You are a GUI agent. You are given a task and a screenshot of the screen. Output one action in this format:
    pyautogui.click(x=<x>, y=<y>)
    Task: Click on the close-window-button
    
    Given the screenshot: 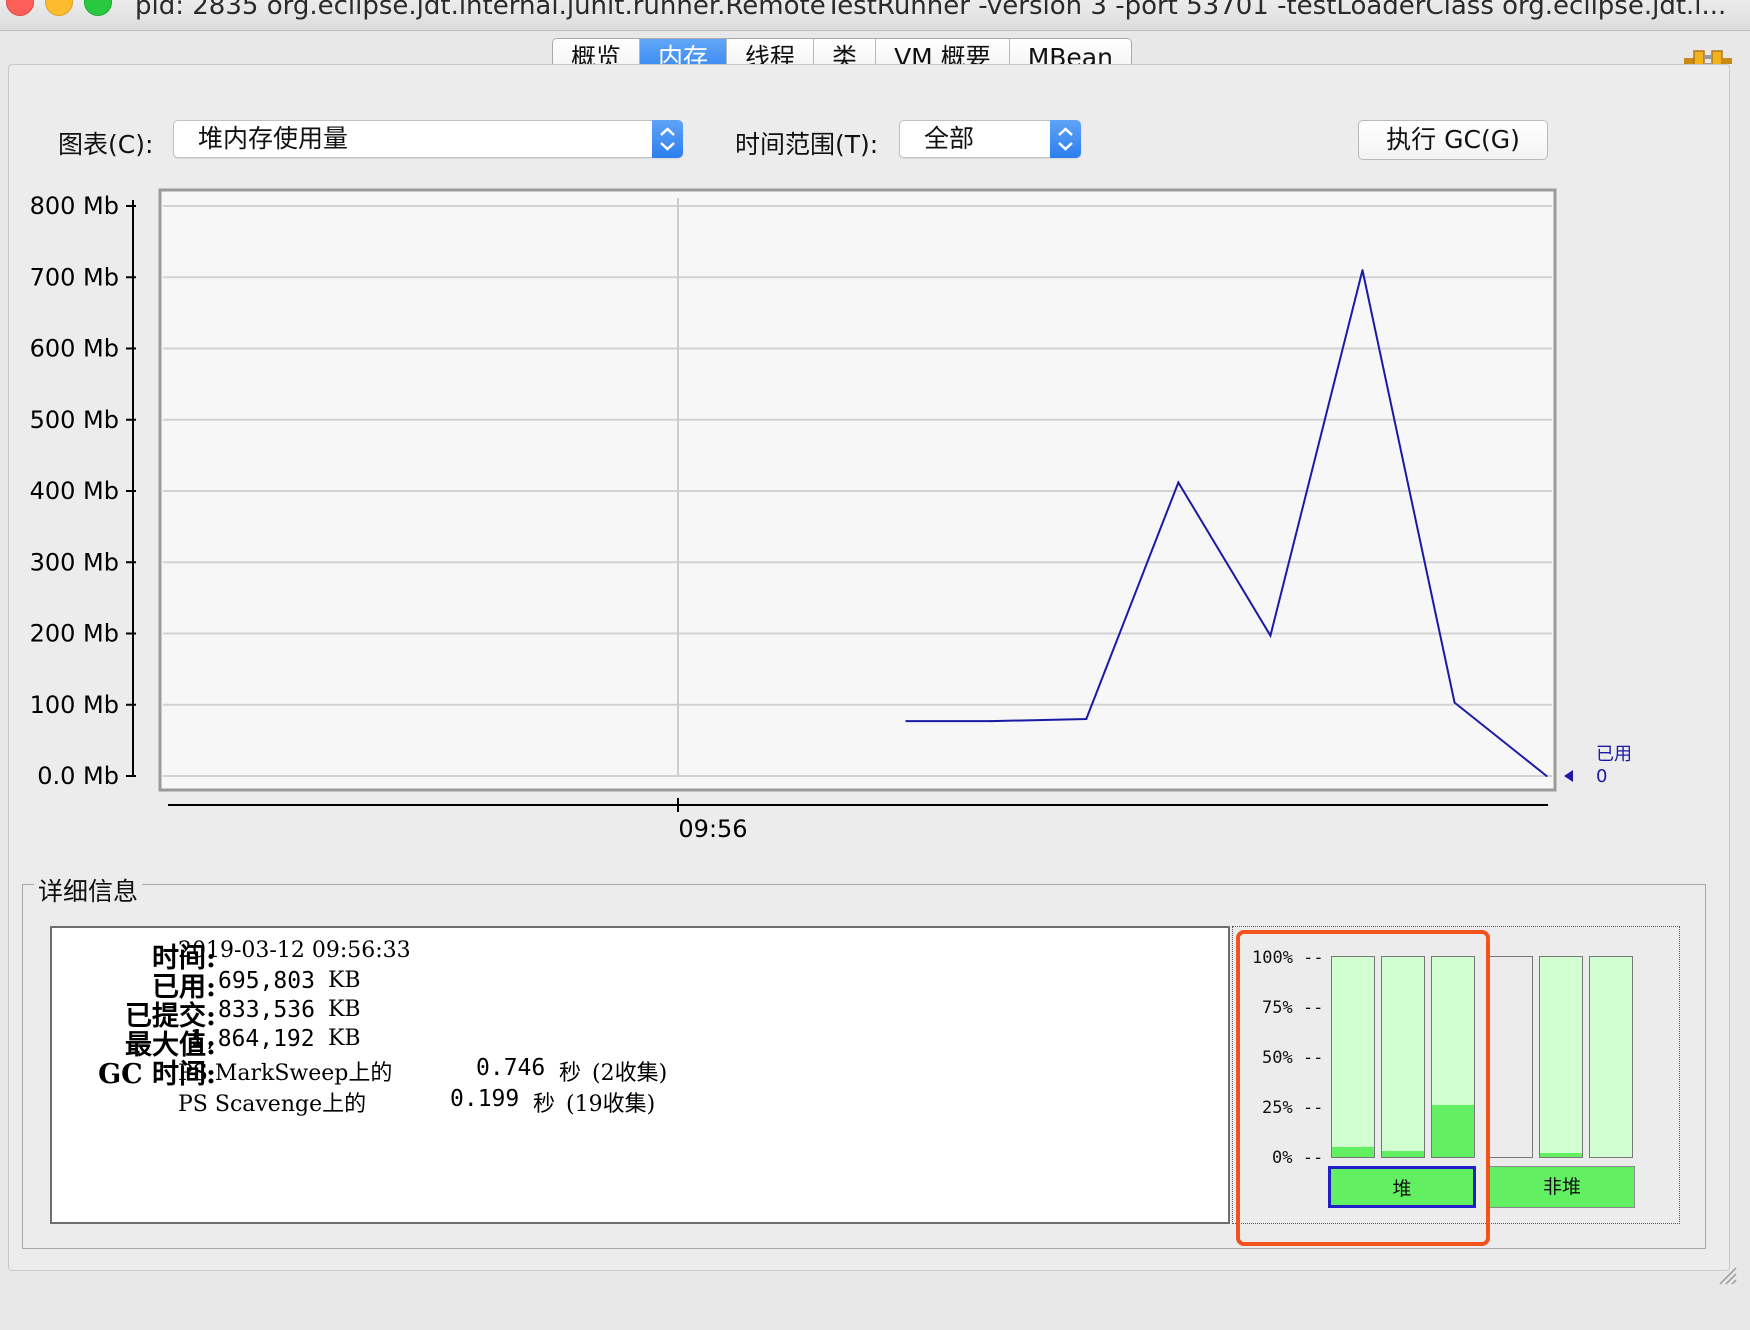 What is the action you would take?
    pyautogui.click(x=20, y=8)
    